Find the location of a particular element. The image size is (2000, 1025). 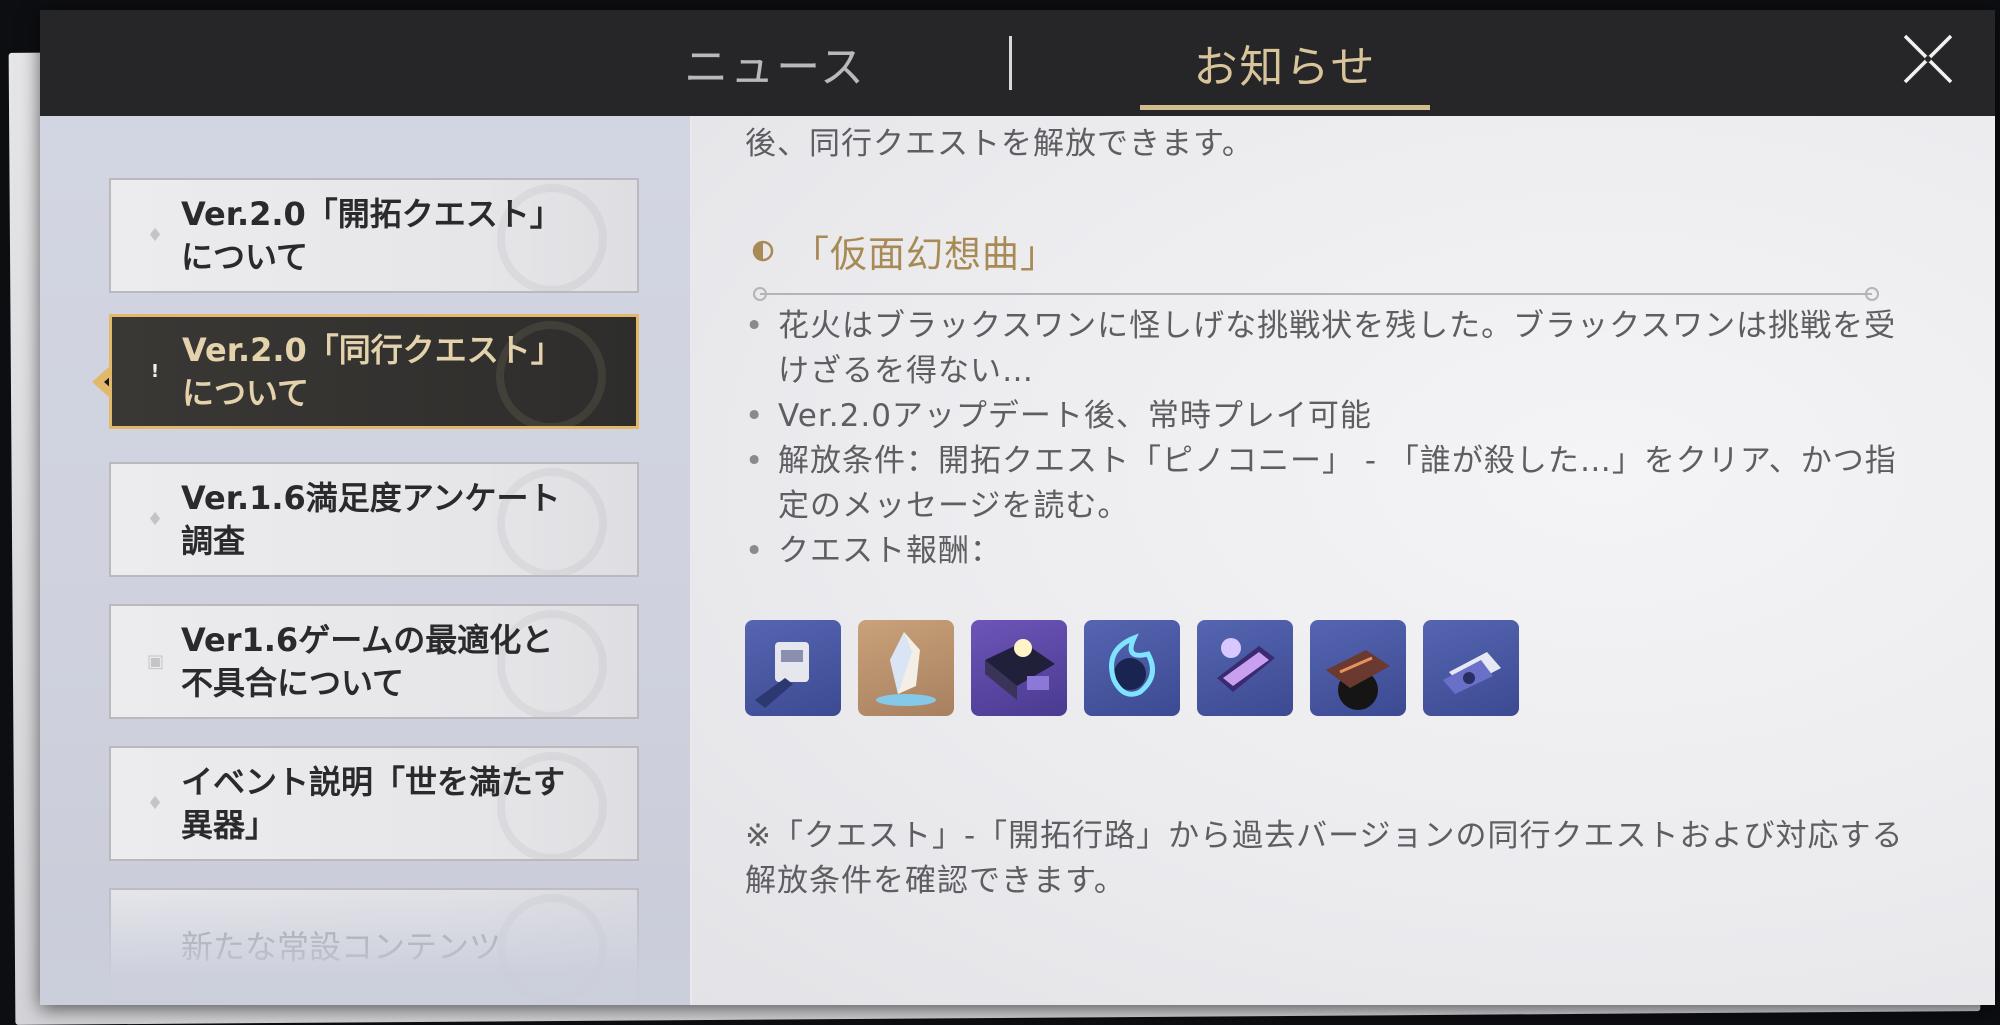

blue-flame-orb-icon is located at coordinates (1132, 668).